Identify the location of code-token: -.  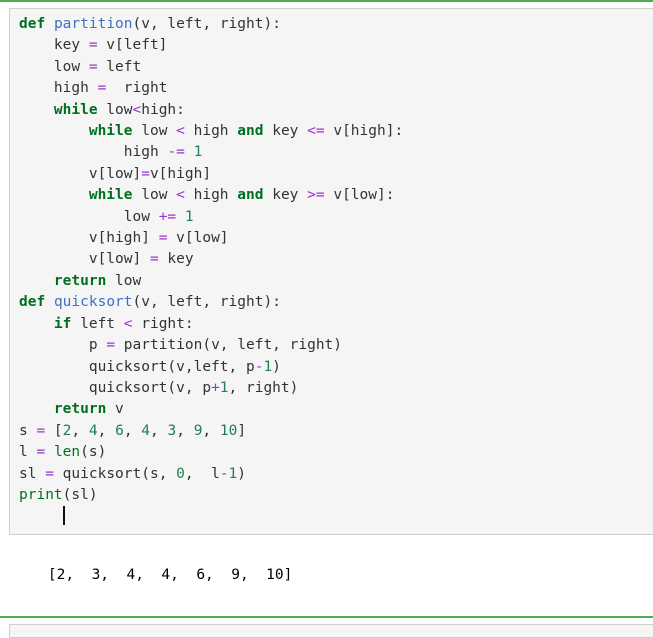
(224, 473).